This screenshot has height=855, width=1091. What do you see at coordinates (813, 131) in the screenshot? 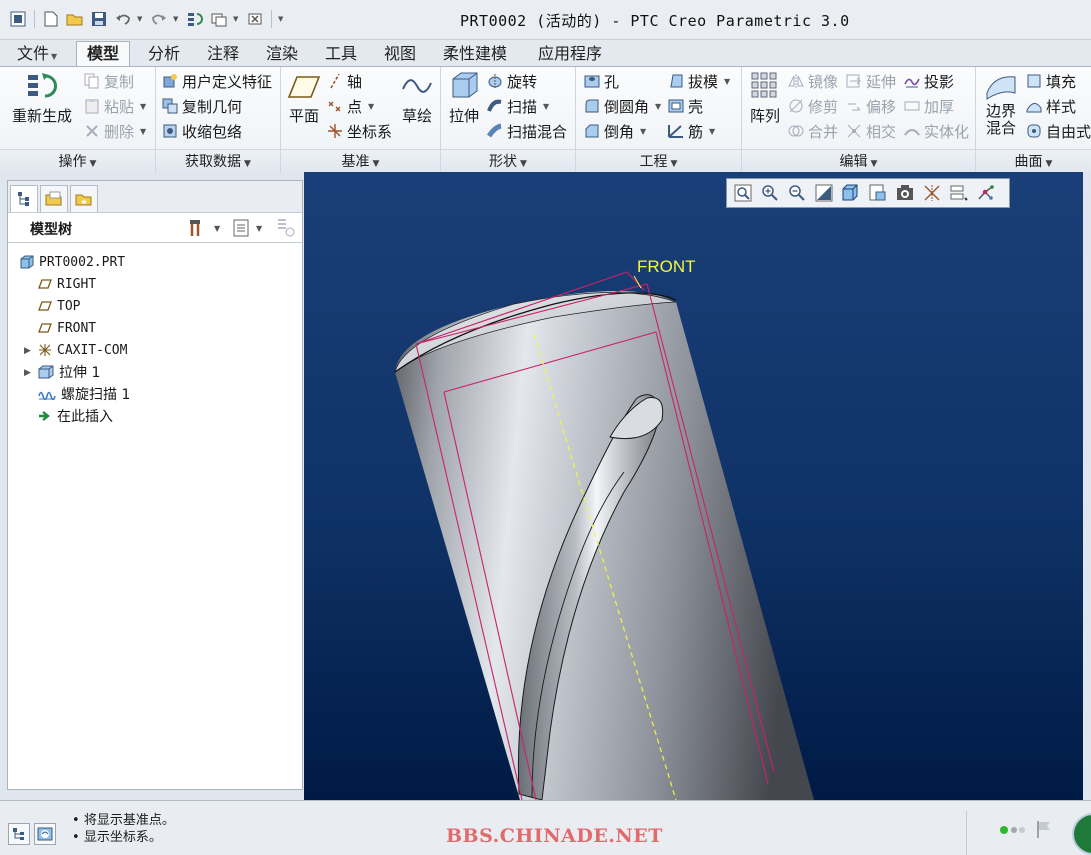
I see `merge-button: 合并` at bounding box center [813, 131].